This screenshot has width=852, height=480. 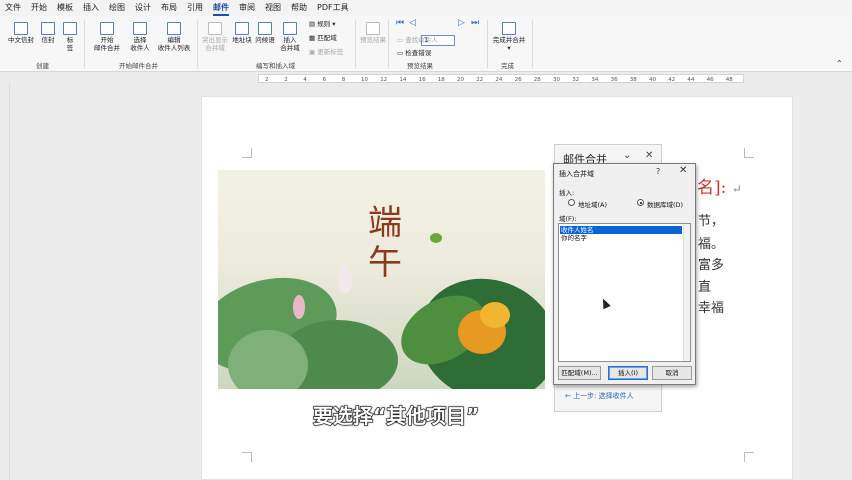 I want to click on preview-results-button: 预览结果, so click(x=373, y=33).